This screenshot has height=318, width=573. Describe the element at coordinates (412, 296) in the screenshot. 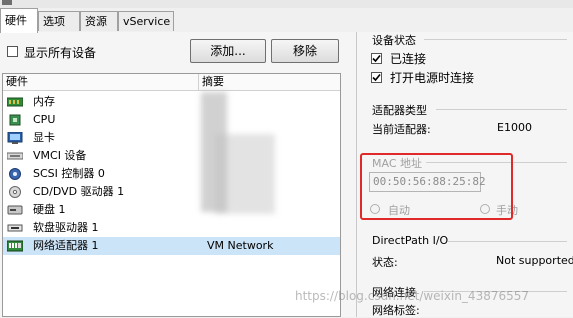

I see `watermark: https://blog.csdn.net/weixin_43876557` at that location.